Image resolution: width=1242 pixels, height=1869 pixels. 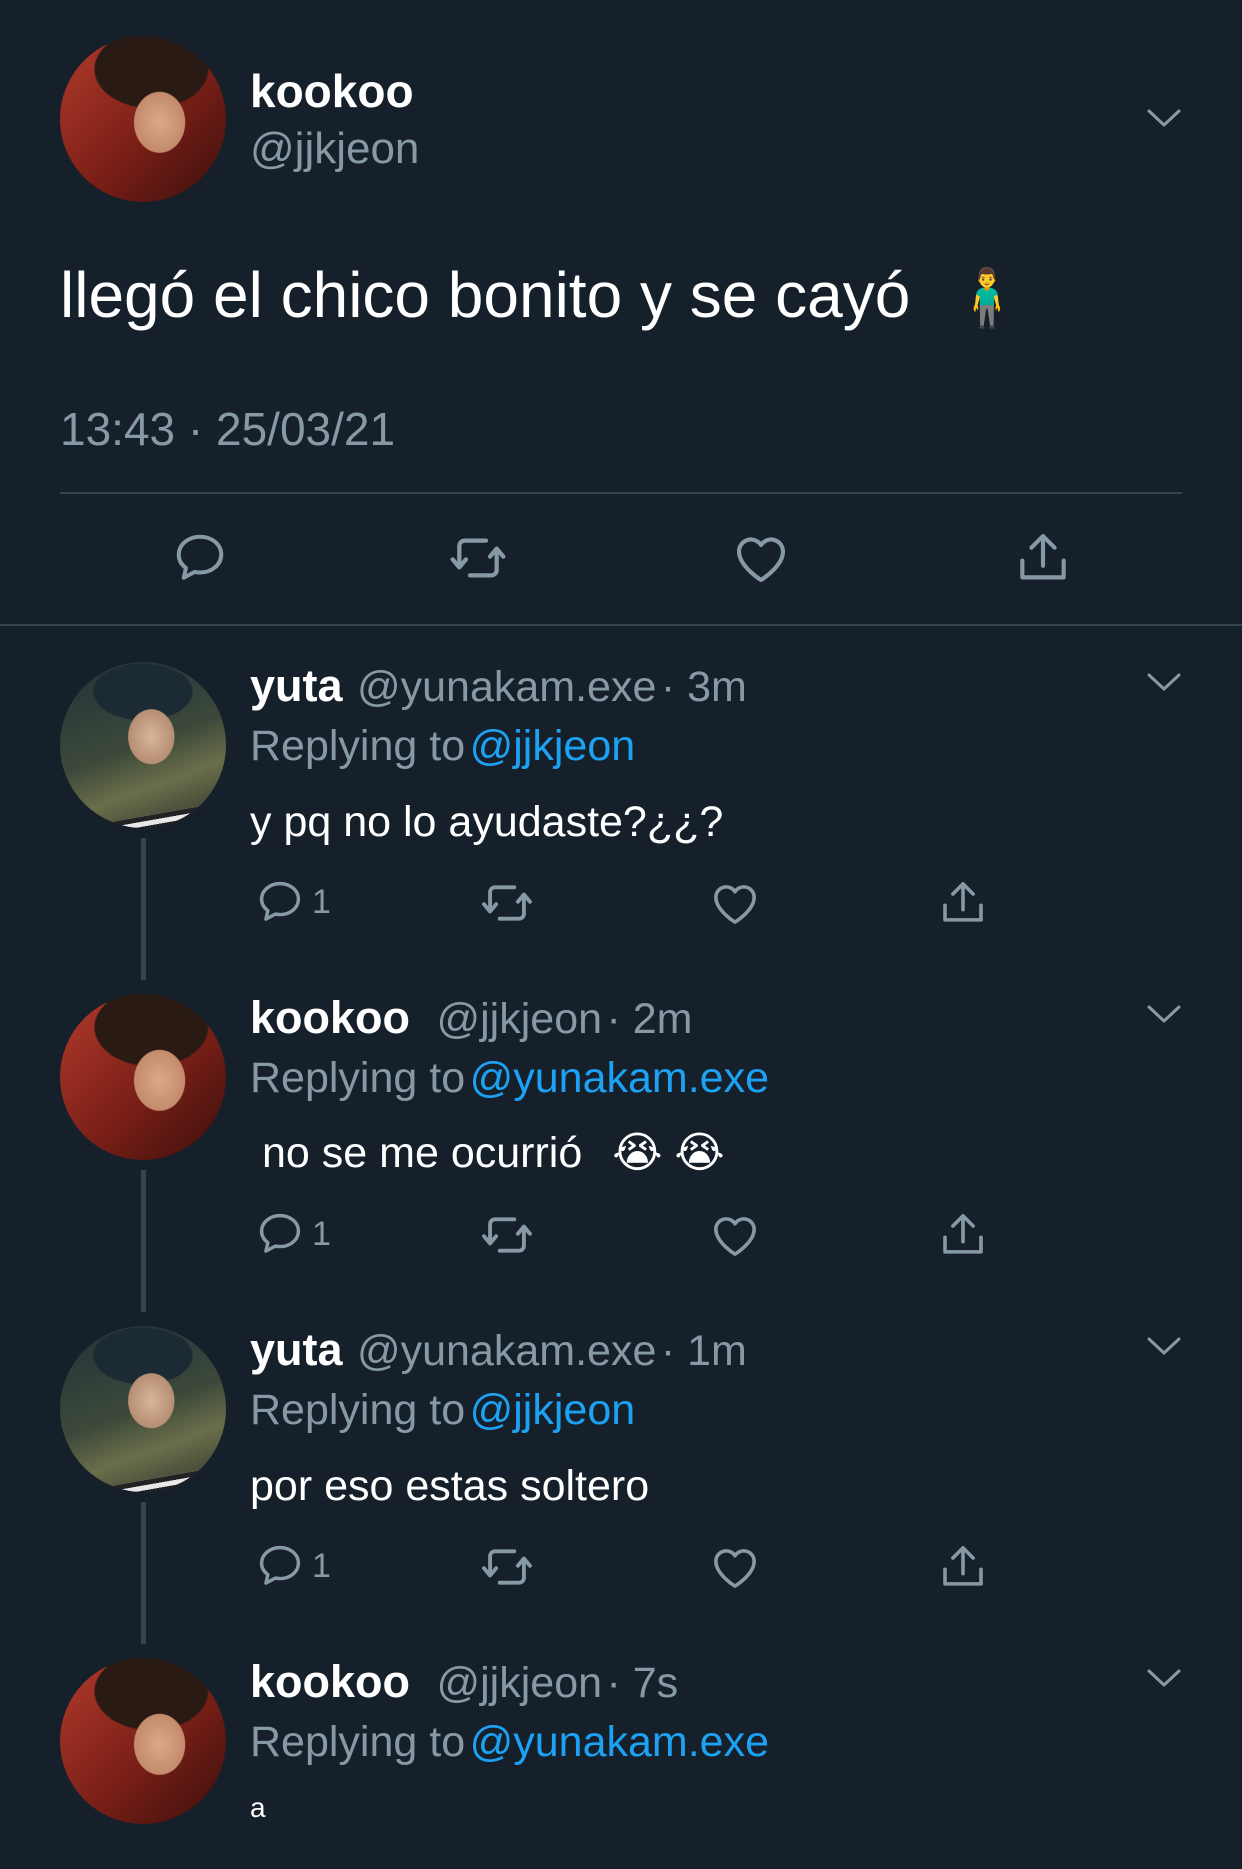 I want to click on reply-text: a, so click(x=258, y=1807).